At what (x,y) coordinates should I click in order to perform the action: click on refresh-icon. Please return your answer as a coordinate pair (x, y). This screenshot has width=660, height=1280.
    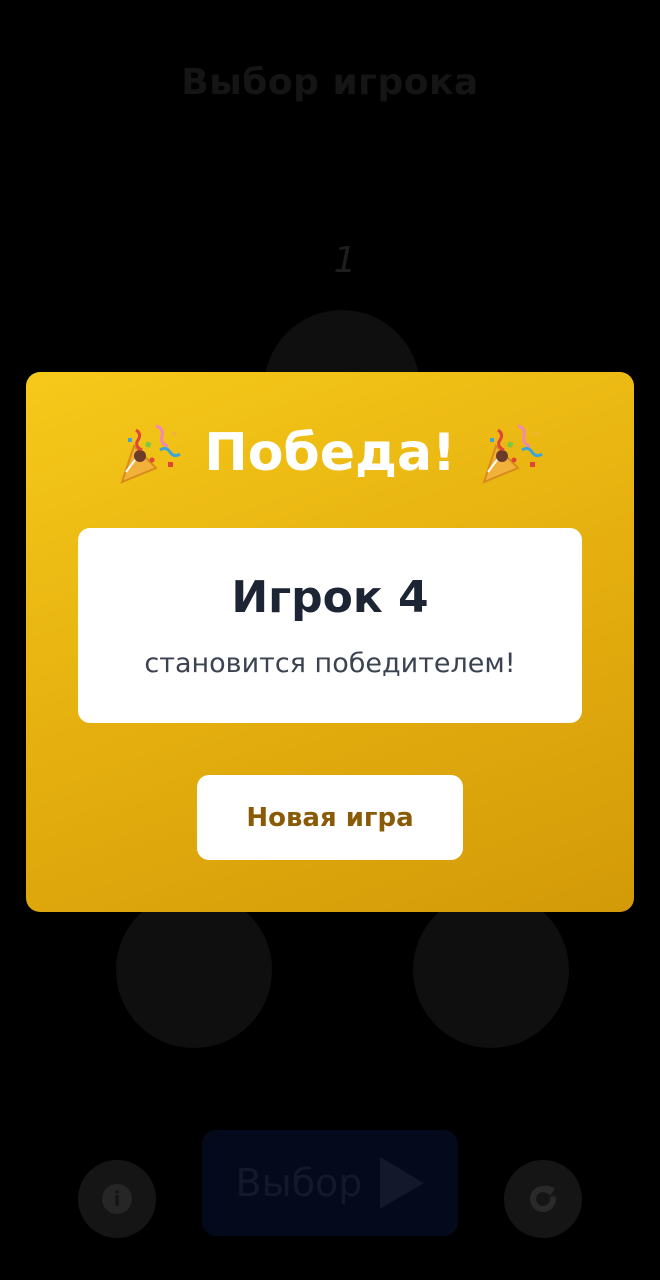
    Looking at the image, I should click on (543, 1198).